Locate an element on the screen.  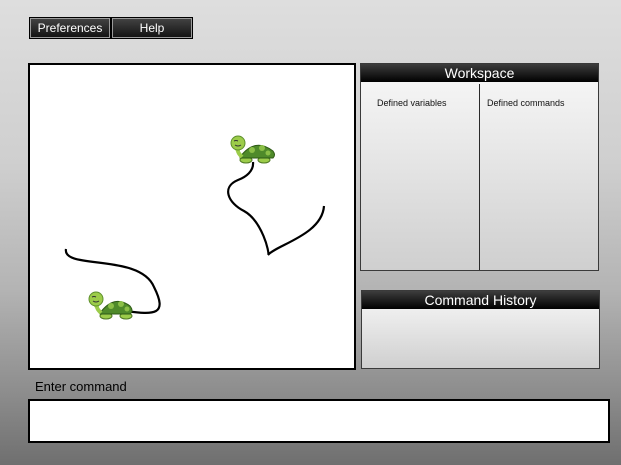
workspace-divider is located at coordinates (479, 177).